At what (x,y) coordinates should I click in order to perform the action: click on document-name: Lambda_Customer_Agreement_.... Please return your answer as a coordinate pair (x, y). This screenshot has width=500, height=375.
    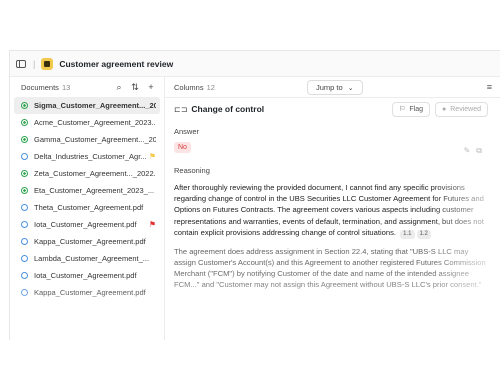
    Looking at the image, I should click on (92, 258).